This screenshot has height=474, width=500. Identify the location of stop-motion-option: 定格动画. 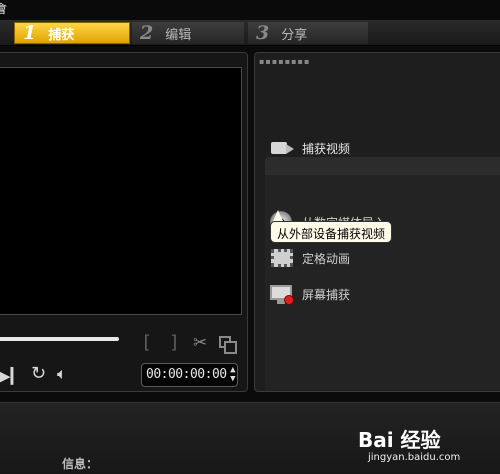
(383, 258).